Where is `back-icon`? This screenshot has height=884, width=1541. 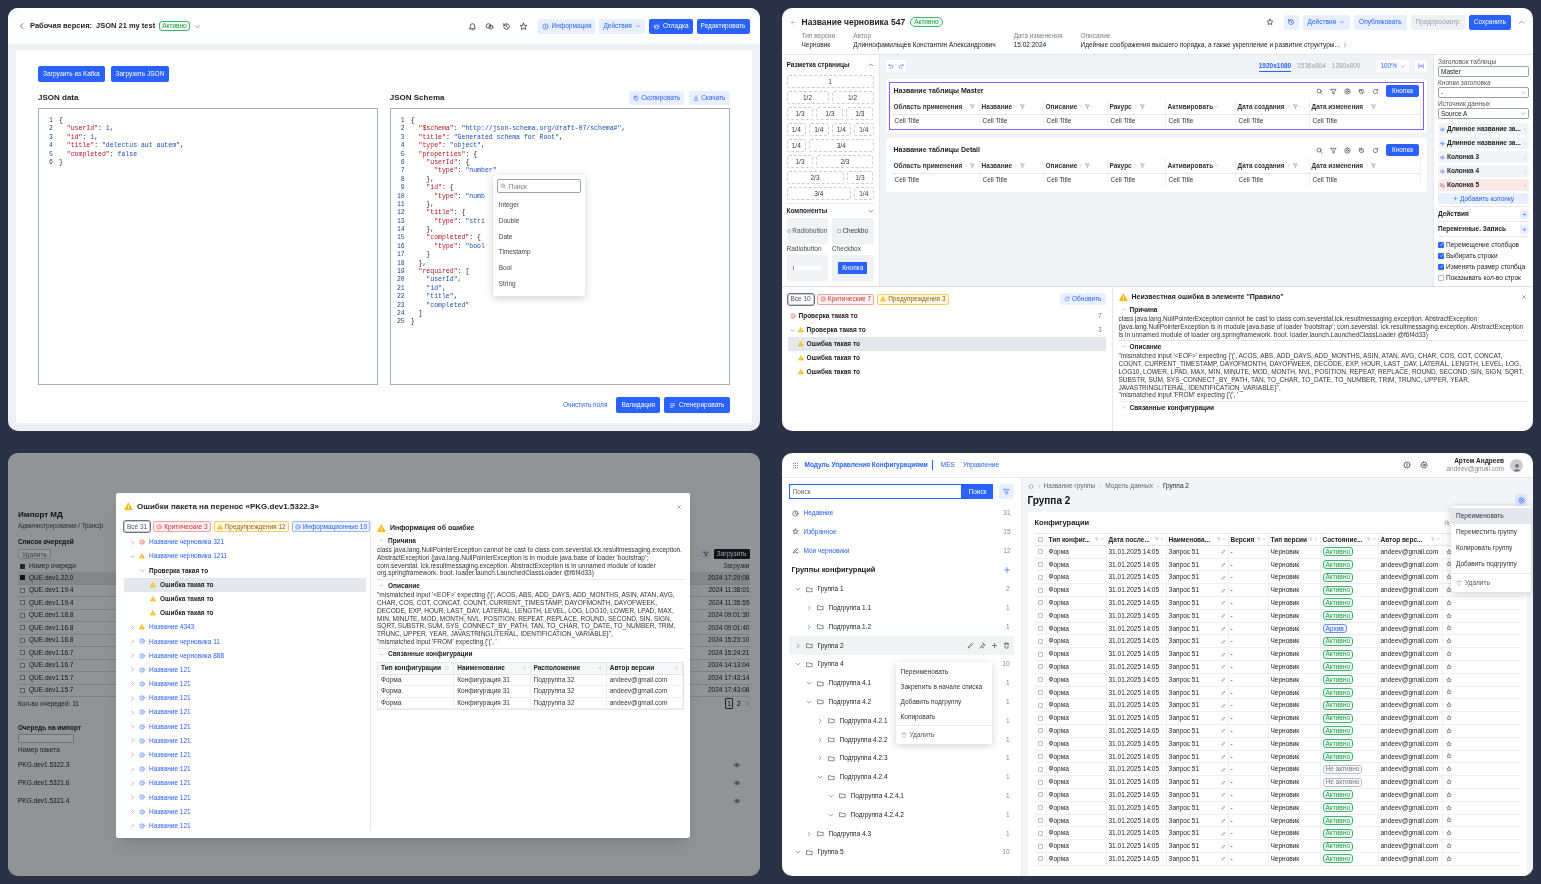 back-icon is located at coordinates (22, 26).